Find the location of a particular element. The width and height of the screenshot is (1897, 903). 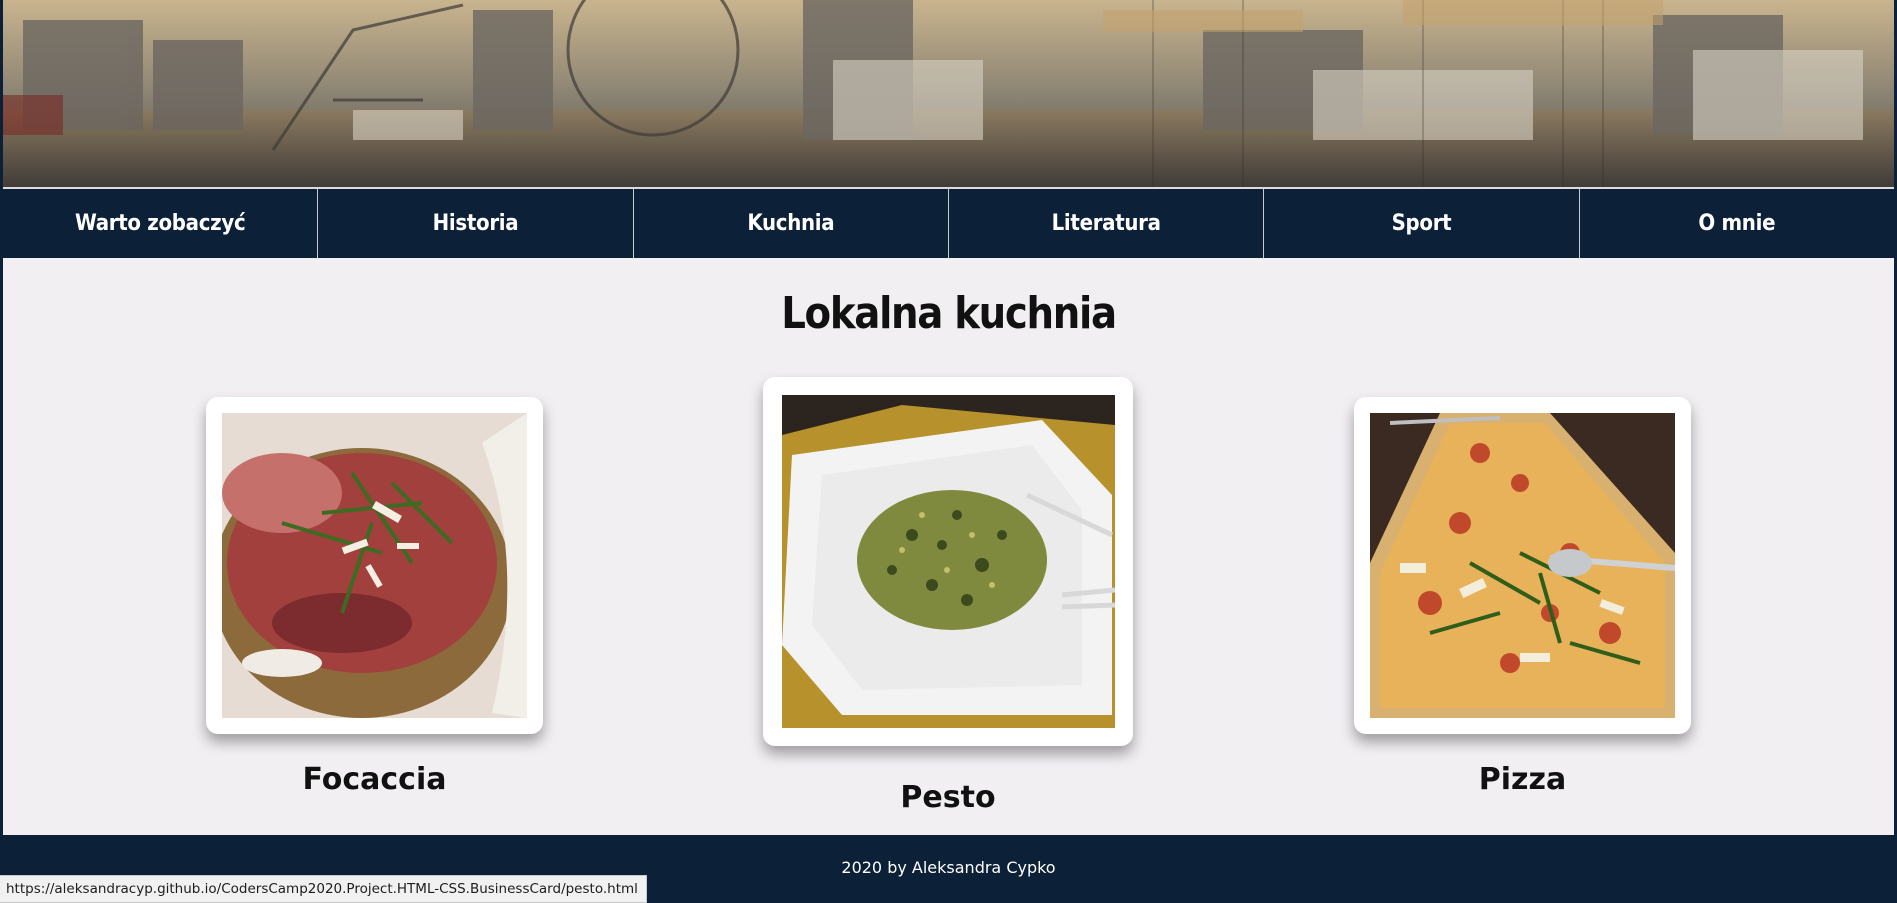

dish-card-pizza is located at coordinates (1522, 565).